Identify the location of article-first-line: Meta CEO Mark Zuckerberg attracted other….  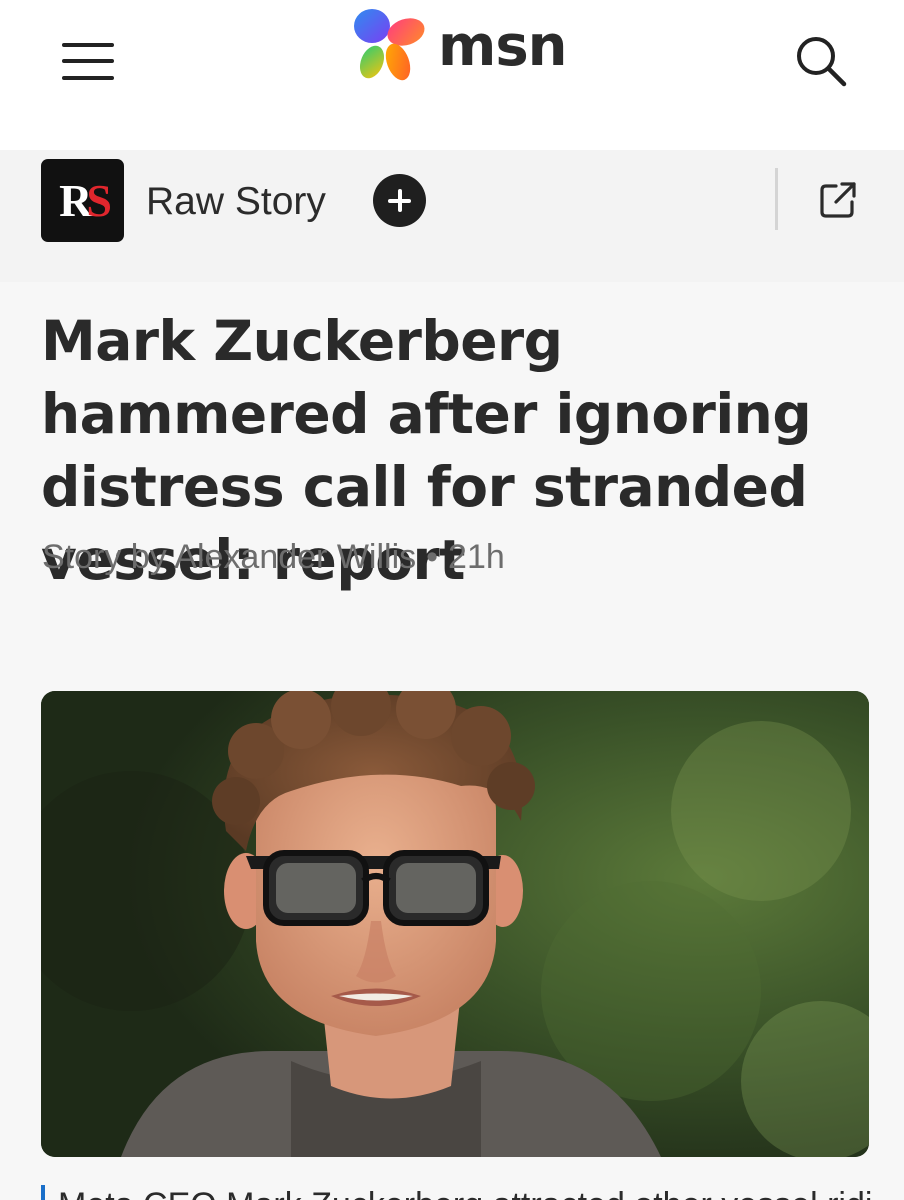
(468, 1193).